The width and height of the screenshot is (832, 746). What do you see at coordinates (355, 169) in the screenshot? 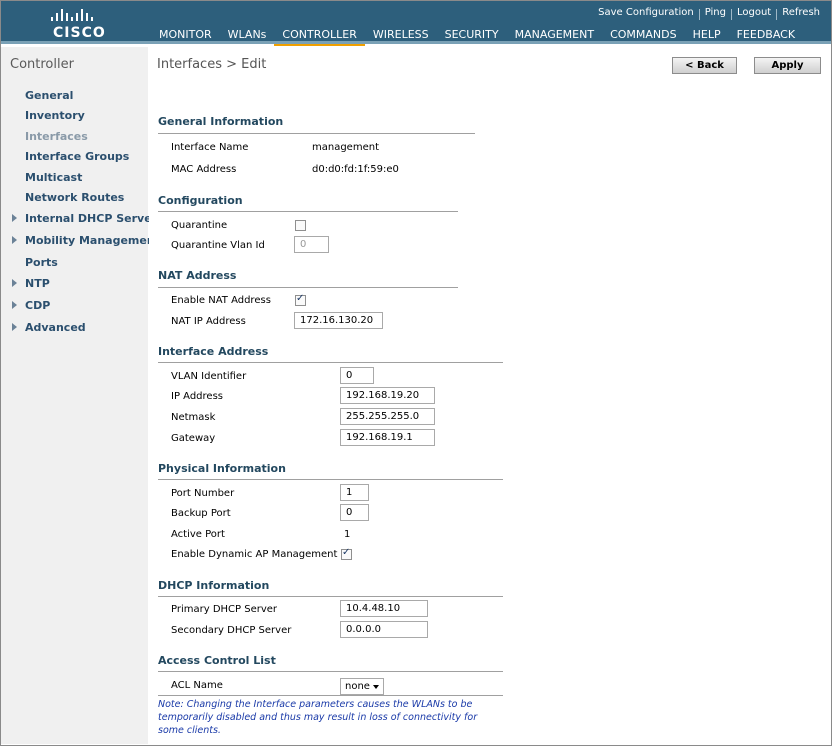
I see `mac-address-value: d0:d0:fd:1f:59:e0` at bounding box center [355, 169].